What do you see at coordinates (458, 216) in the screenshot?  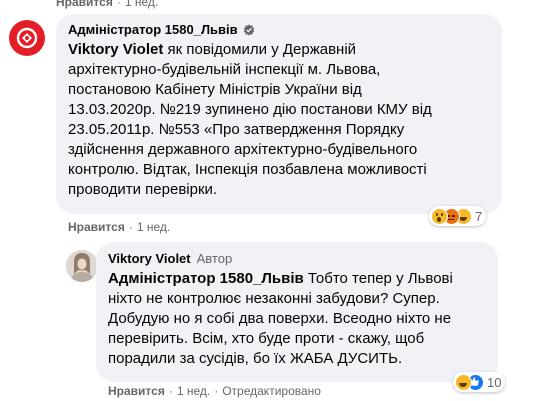 I see `reaction-summary: 7` at bounding box center [458, 216].